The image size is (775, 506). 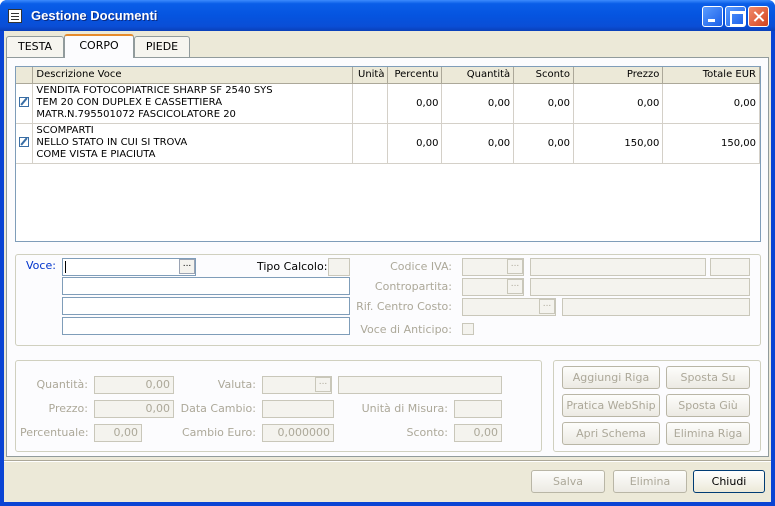 What do you see at coordinates (96, 154) in the screenshot?
I see `description-line: COME VISTA E PIACIUTA` at bounding box center [96, 154].